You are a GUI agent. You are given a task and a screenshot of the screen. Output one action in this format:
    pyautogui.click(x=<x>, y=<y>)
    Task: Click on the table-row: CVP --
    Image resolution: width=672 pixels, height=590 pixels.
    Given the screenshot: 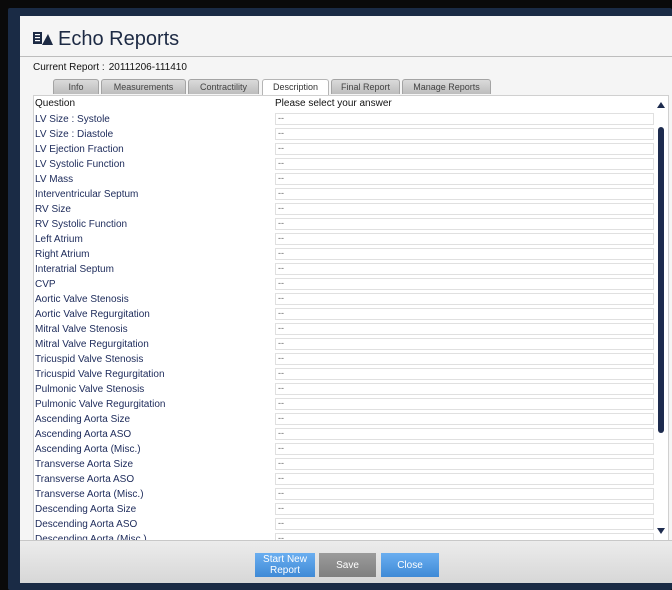 What is the action you would take?
    pyautogui.click(x=344, y=284)
    